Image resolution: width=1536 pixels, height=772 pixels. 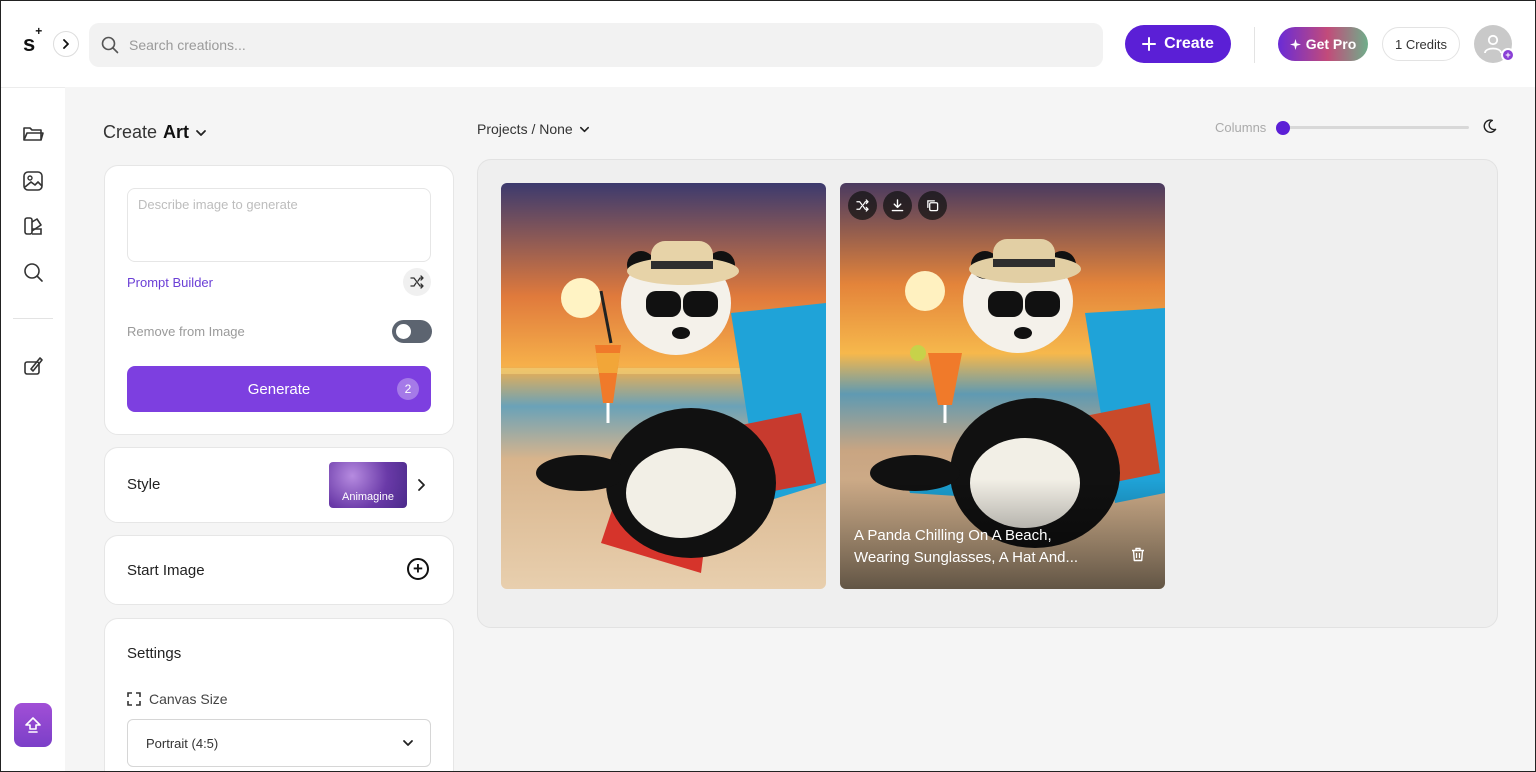 What do you see at coordinates (1494, 44) in the screenshot?
I see `avatar: +` at bounding box center [1494, 44].